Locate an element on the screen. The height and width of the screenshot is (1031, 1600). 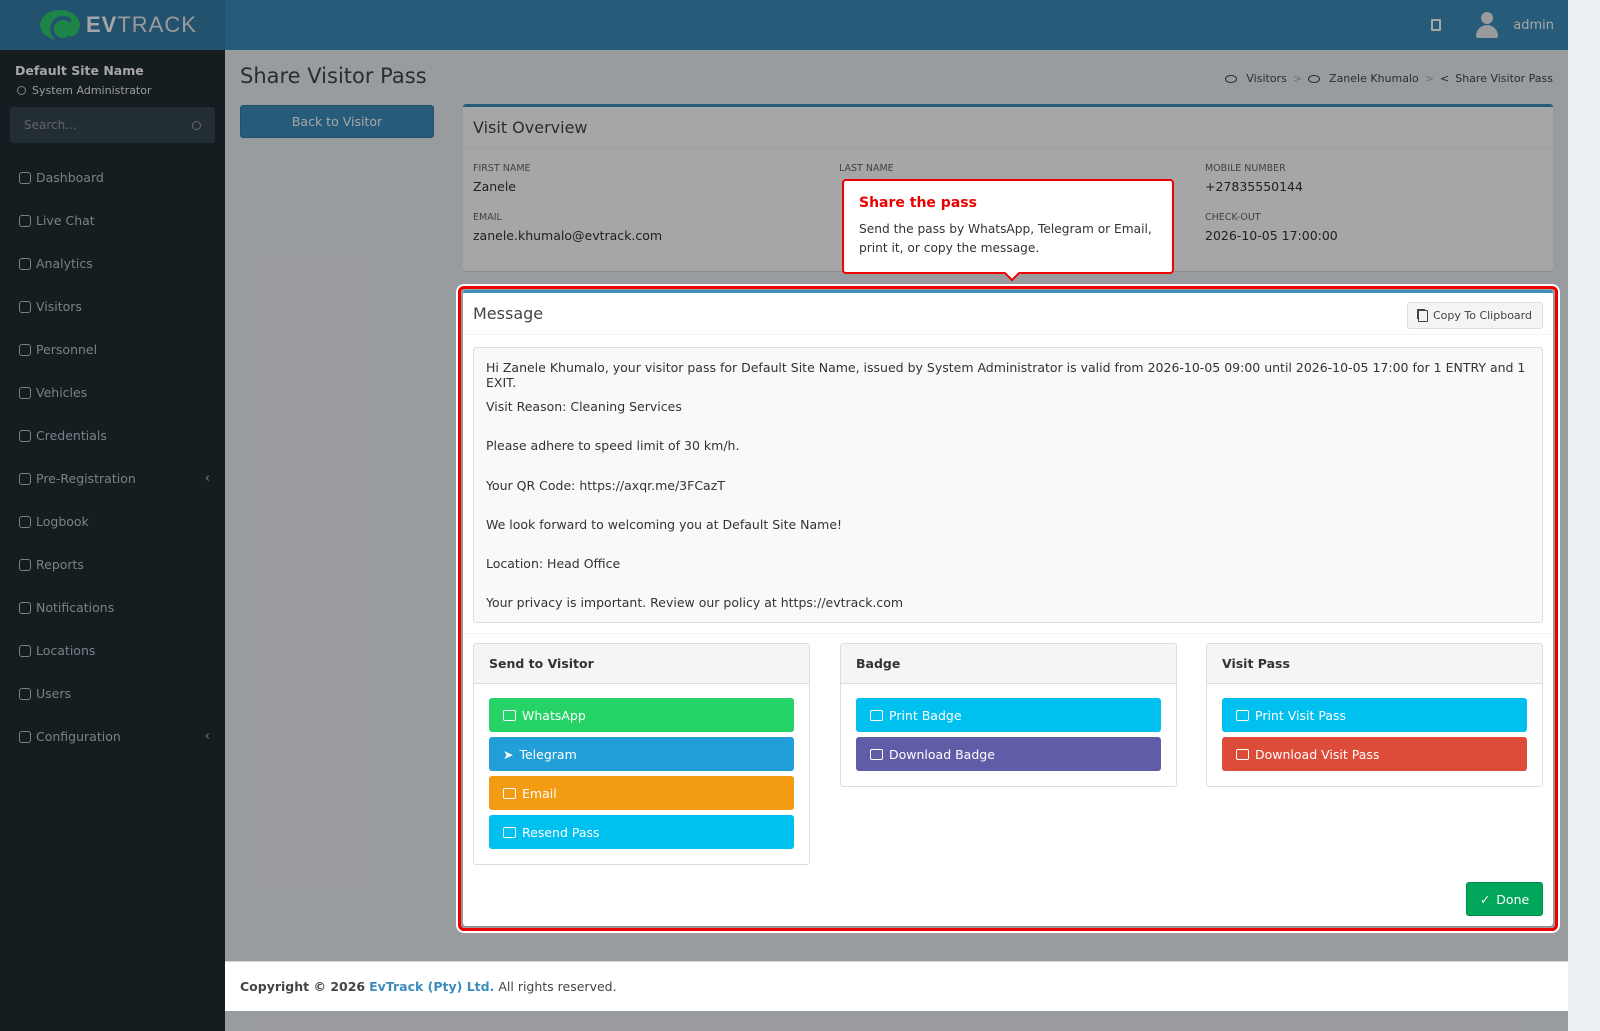
share-icon: < is located at coordinates (1445, 78).